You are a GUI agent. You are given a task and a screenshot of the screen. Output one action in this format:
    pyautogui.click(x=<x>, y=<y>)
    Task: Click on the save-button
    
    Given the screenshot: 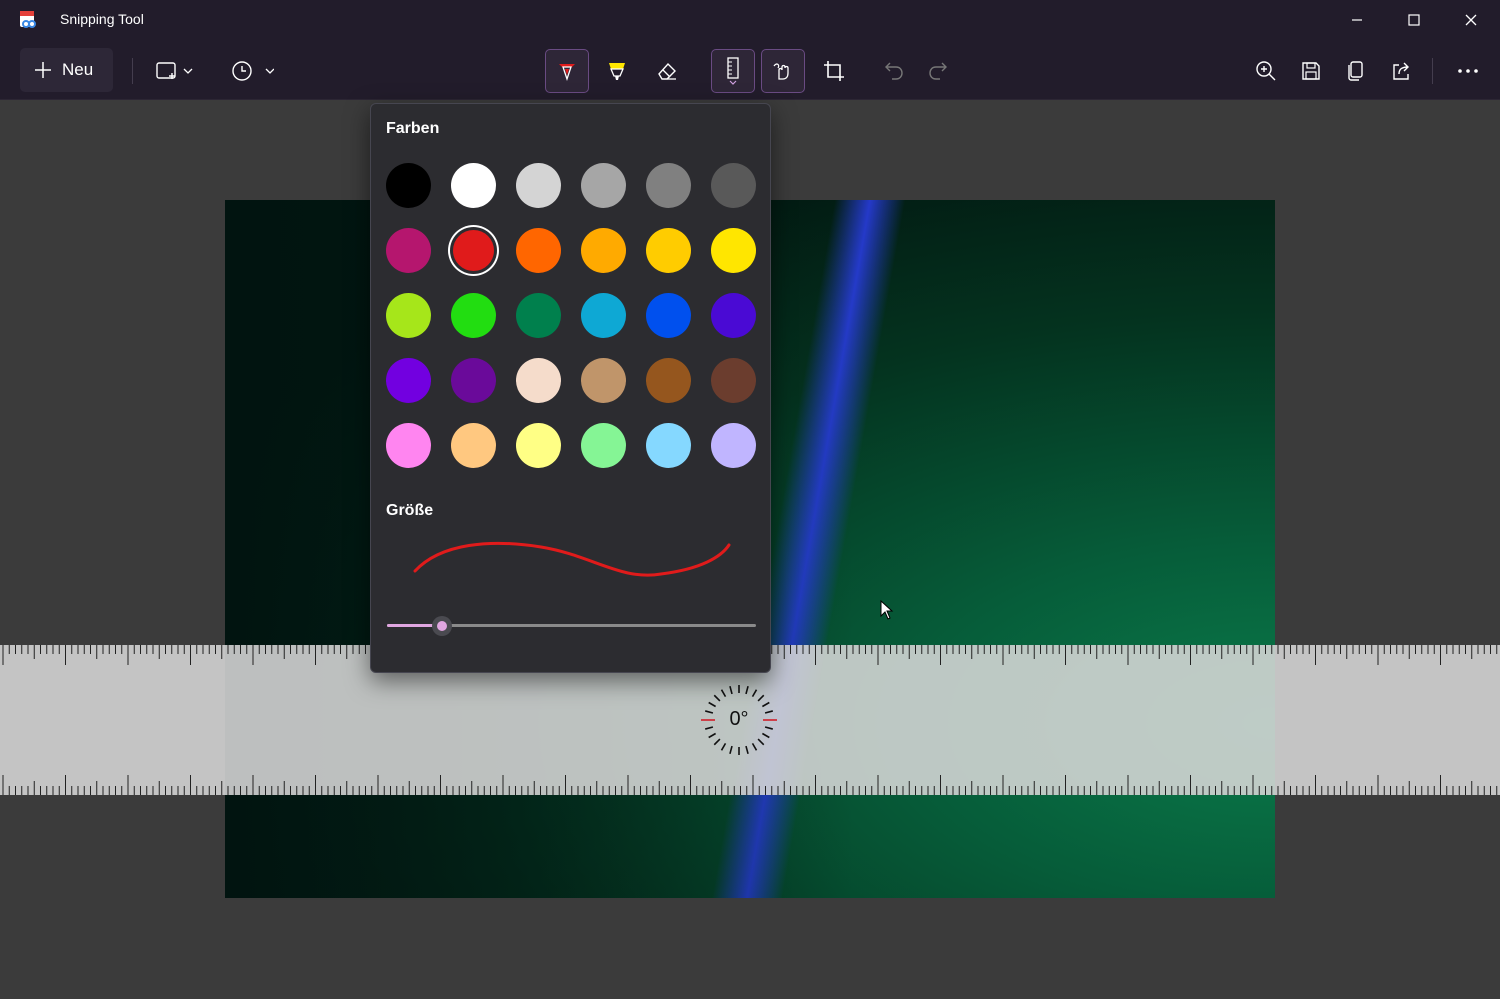 What is the action you would take?
    pyautogui.click(x=1311, y=71)
    